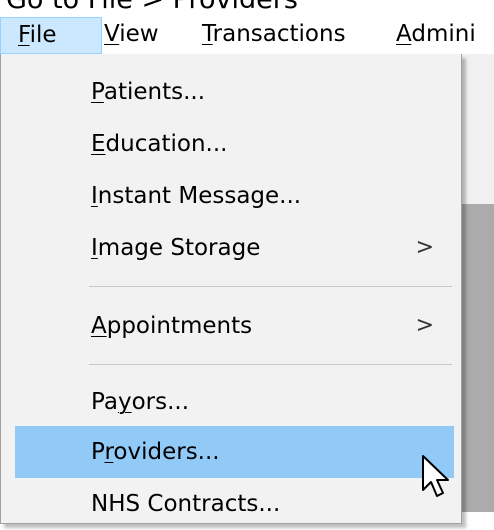 The width and height of the screenshot is (494, 530). What do you see at coordinates (404, 34) in the screenshot?
I see `menu-administration-mnemonic: A` at bounding box center [404, 34].